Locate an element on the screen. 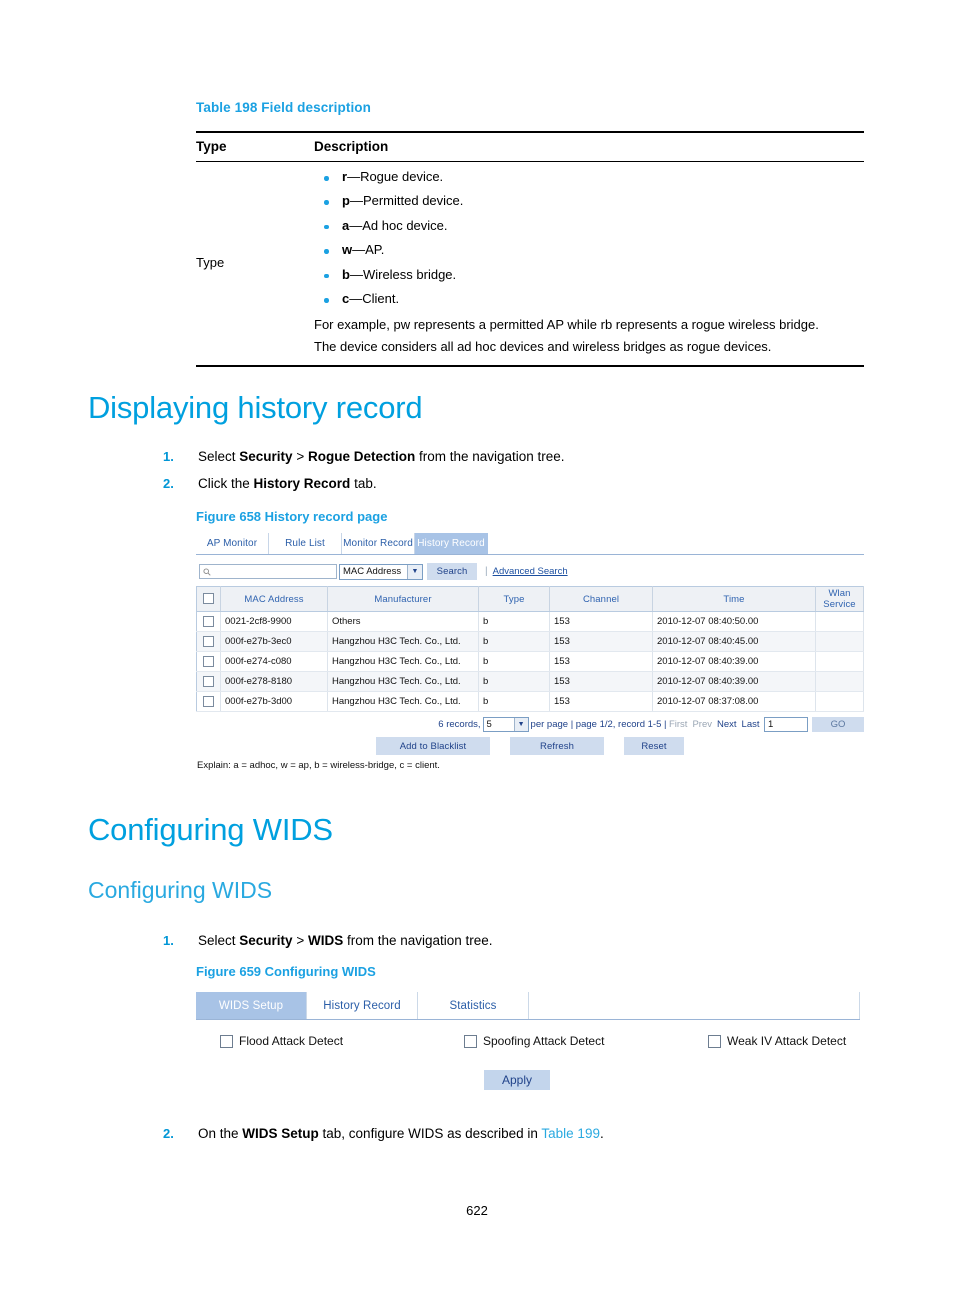 The image size is (954, 1296). weak-iv-attack-detect-checkbox is located at coordinates (714, 1041).